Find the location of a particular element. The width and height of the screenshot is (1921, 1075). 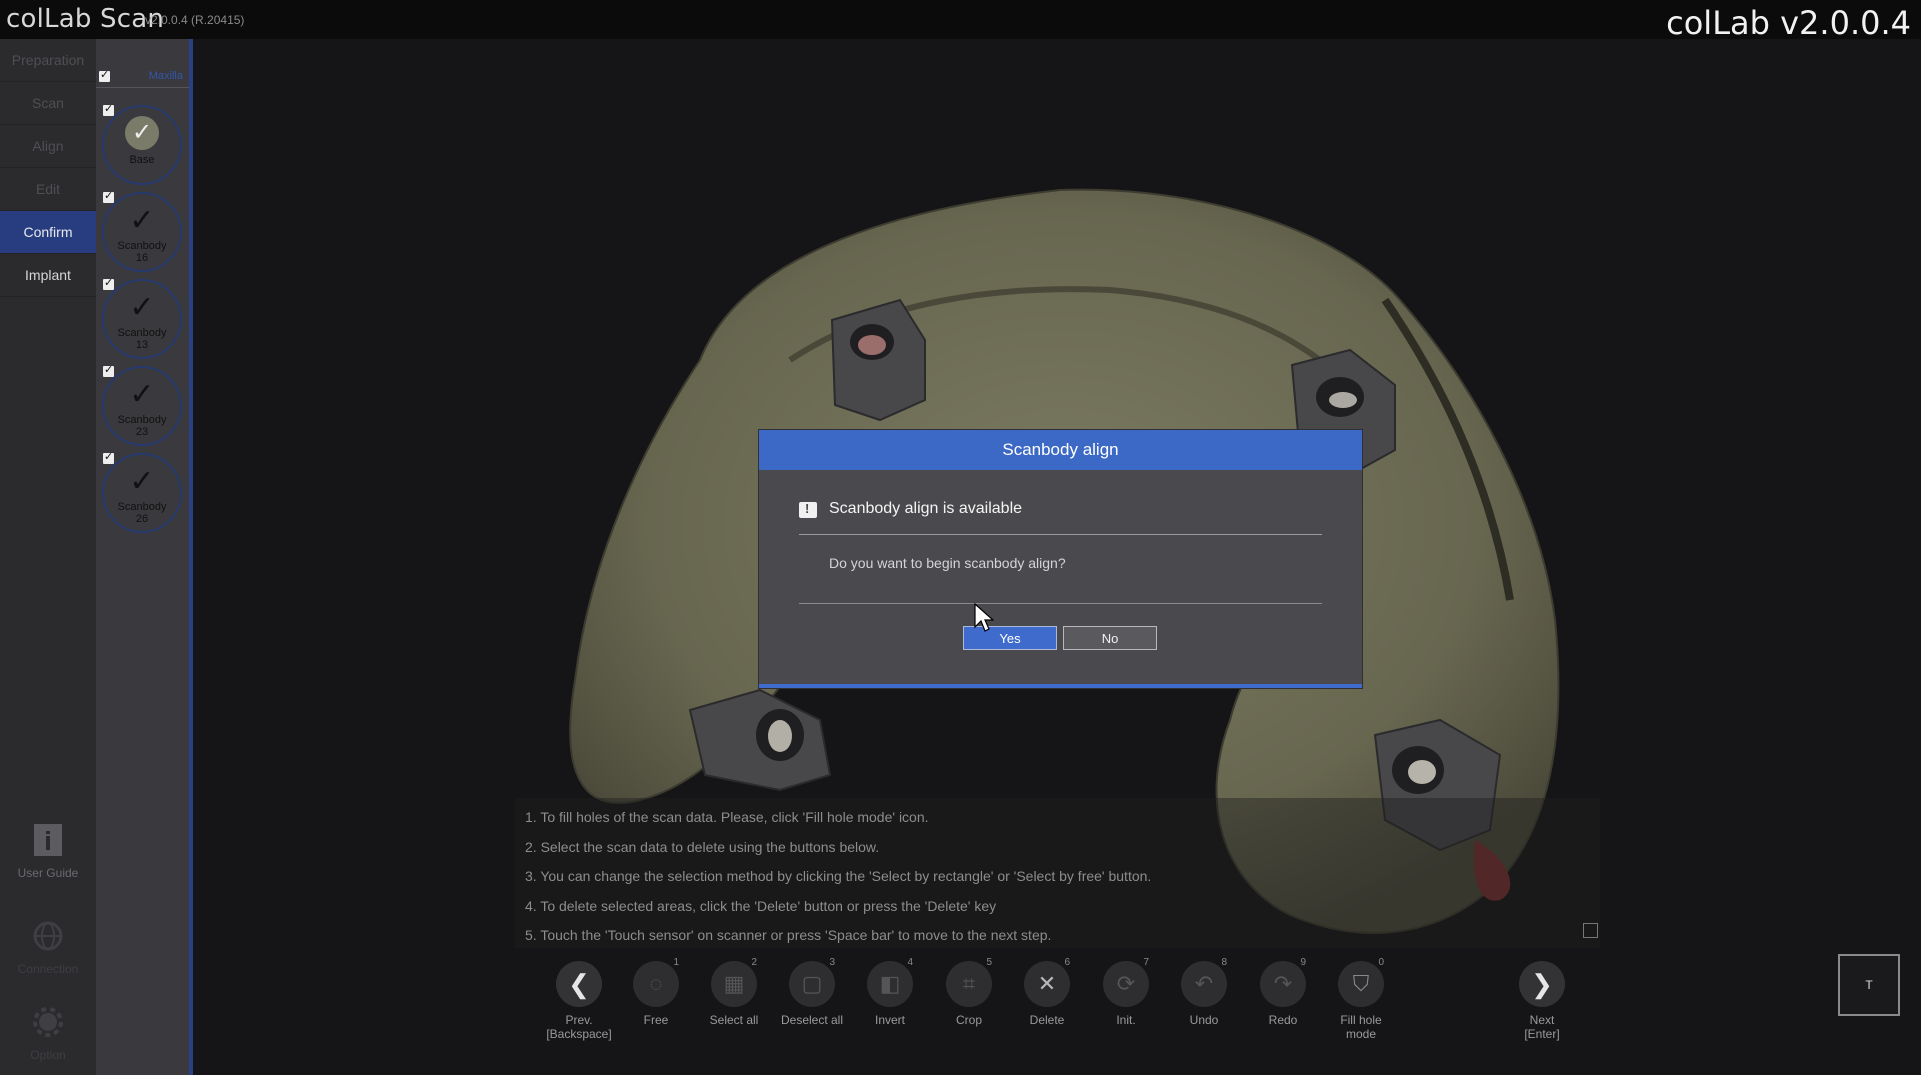

scanbody-item-13: ✓ Scanbody 13 is located at coordinates (142, 319).